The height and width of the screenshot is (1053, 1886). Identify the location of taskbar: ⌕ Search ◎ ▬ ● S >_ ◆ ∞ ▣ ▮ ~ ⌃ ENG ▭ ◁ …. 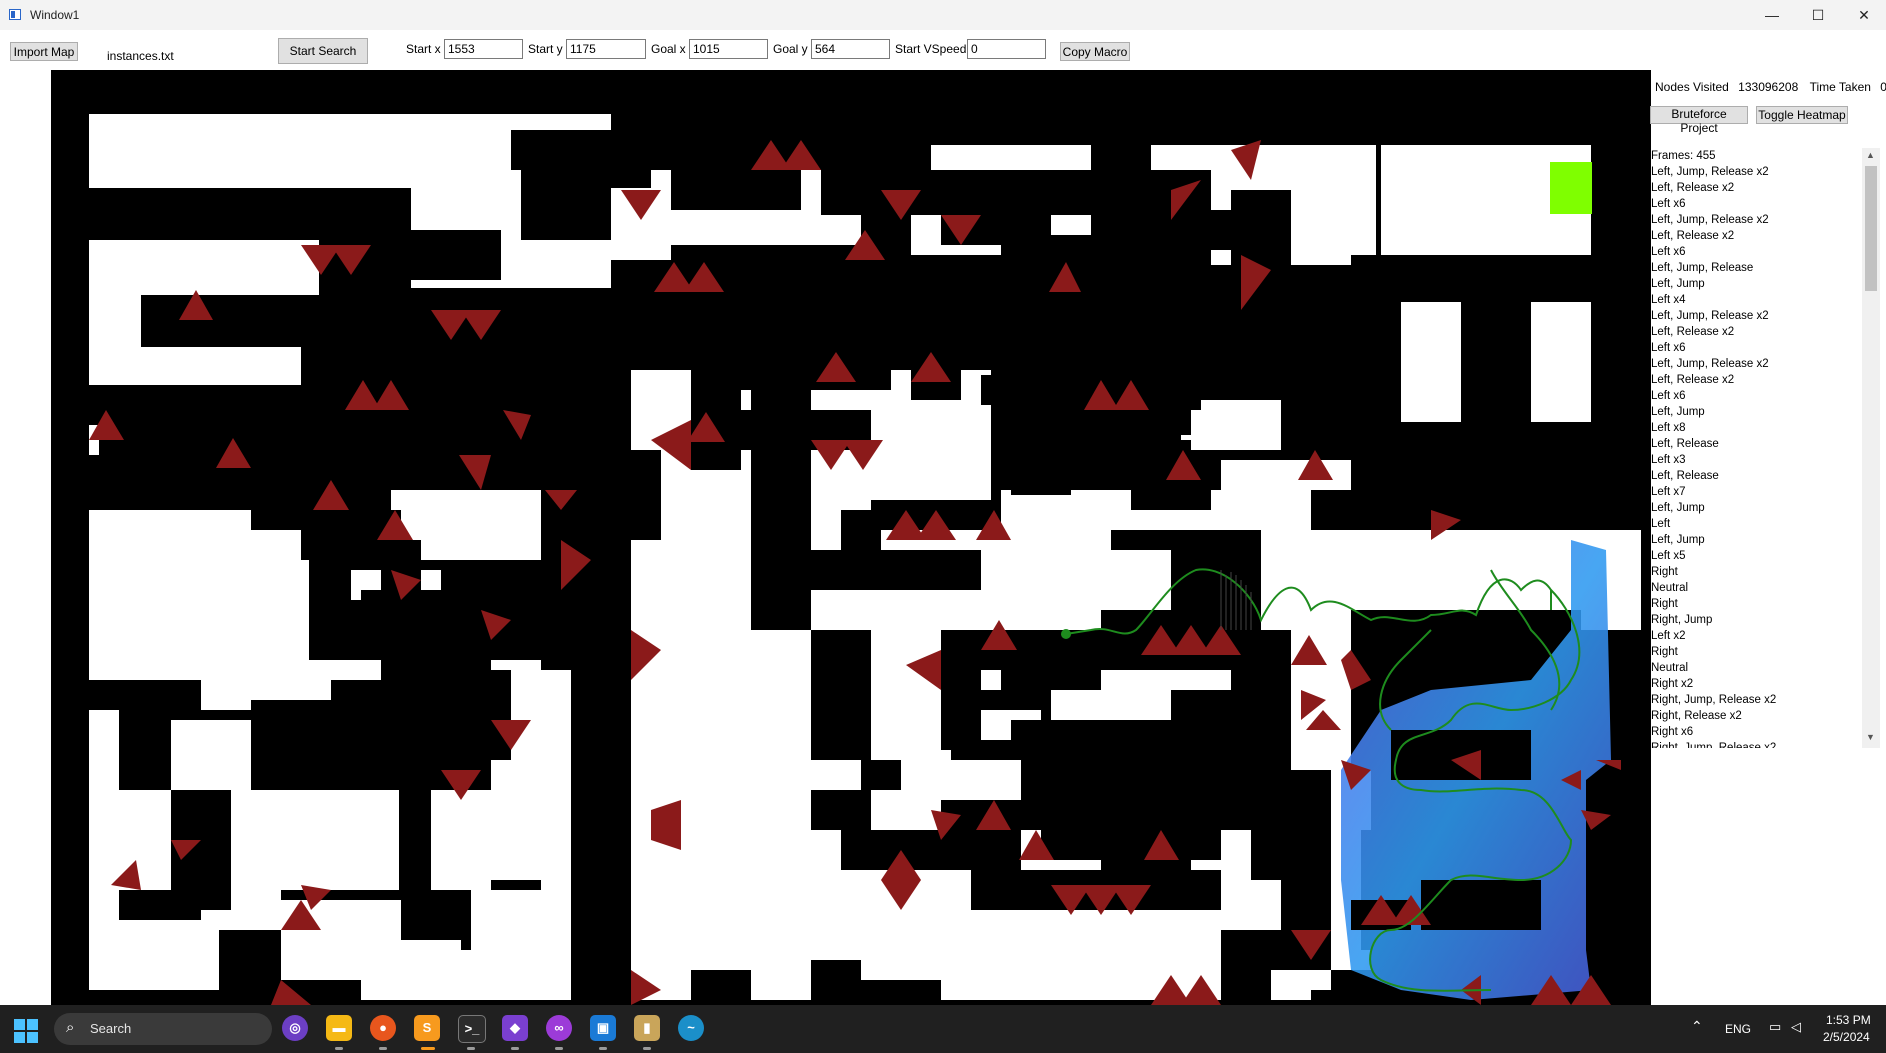
(943, 1029).